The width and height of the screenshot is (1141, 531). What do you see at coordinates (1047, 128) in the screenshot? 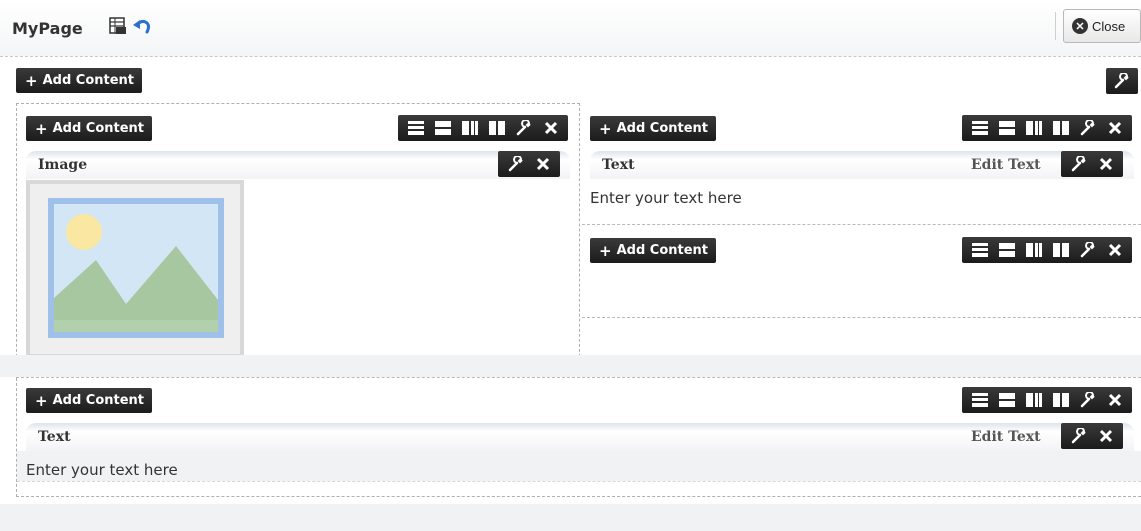
I see `right-top-toolbar` at bounding box center [1047, 128].